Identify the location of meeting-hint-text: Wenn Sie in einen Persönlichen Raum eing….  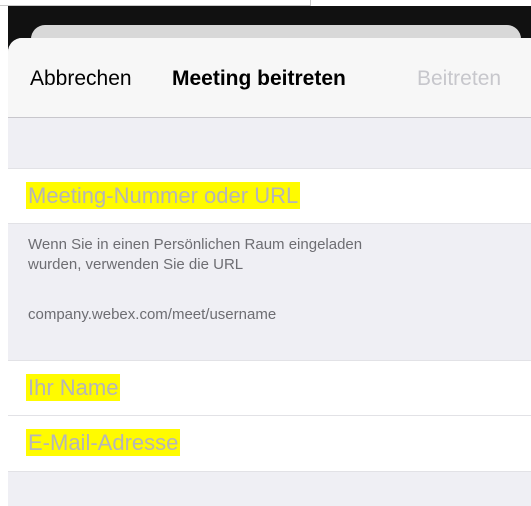
(263, 255).